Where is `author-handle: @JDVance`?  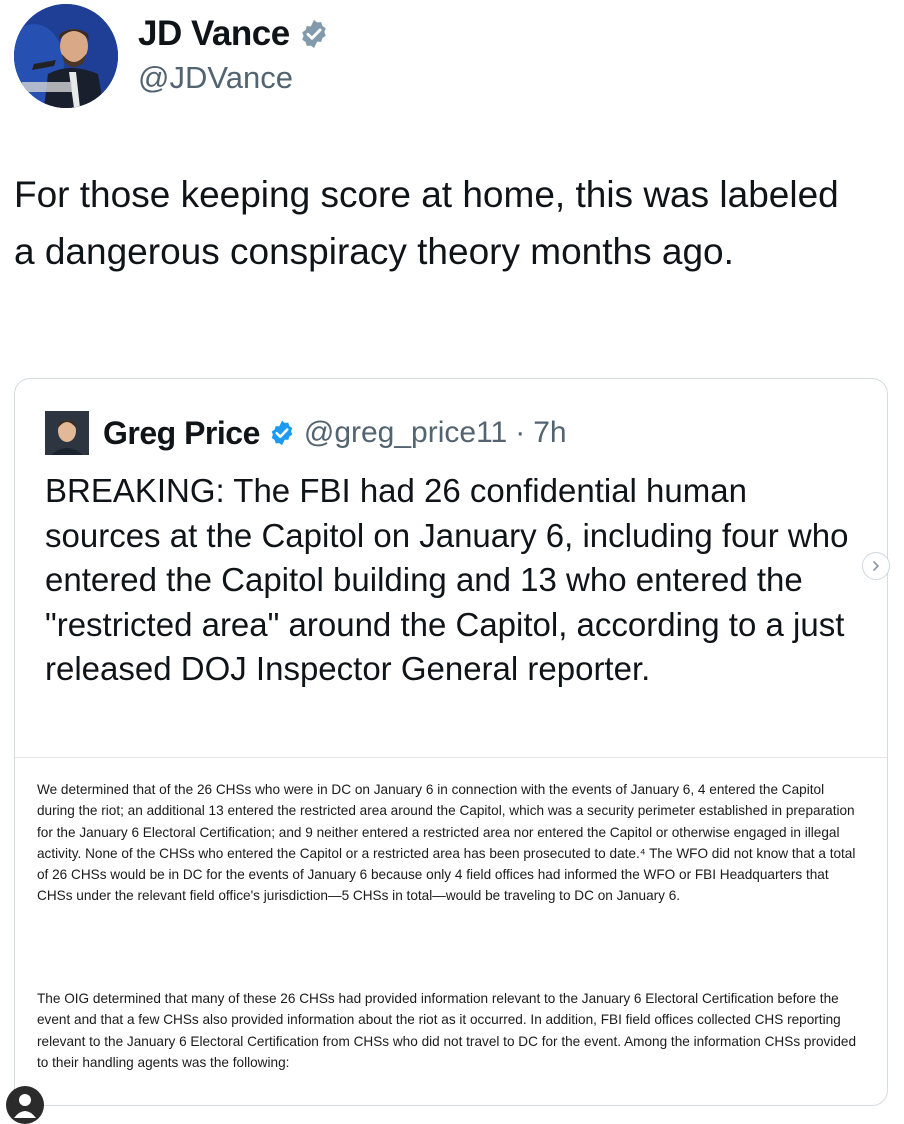
author-handle: @JDVance is located at coordinates (215, 78).